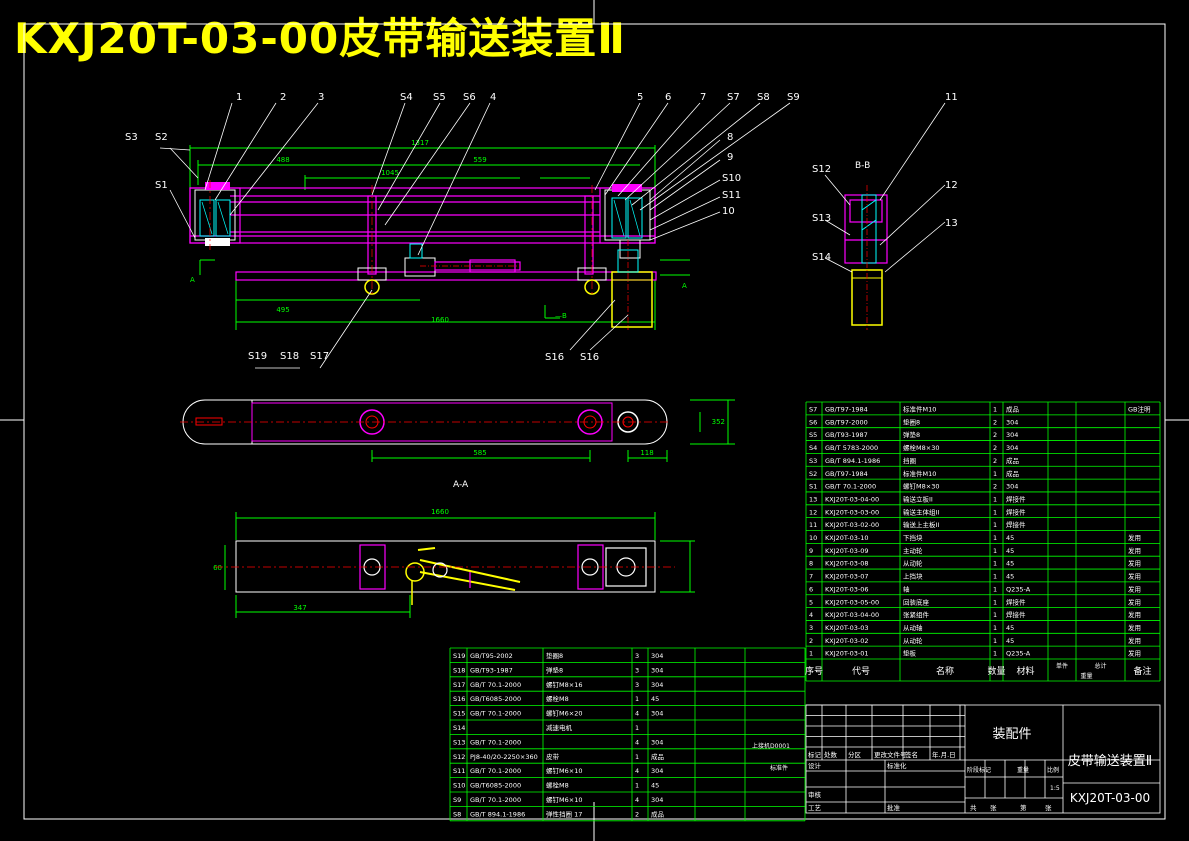  I want to click on bom-lower-cell: S15, so click(459, 714).